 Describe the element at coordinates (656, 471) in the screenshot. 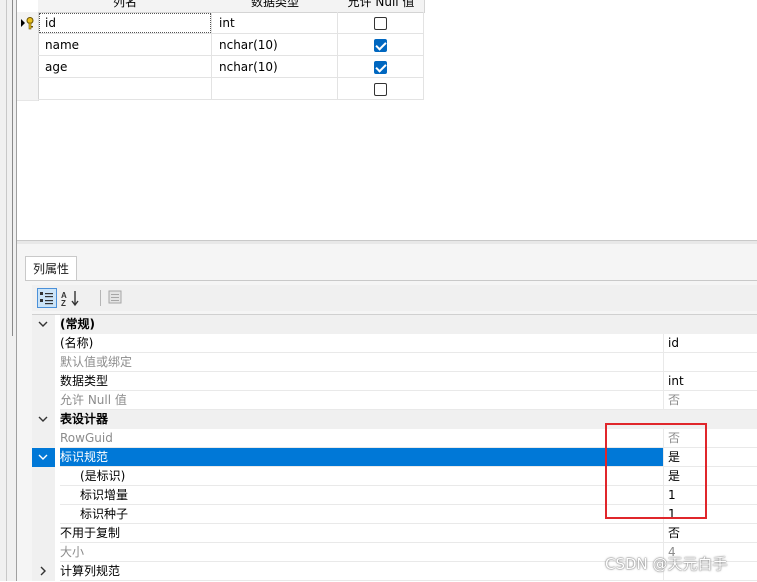

I see `highlight-annotation-box` at that location.